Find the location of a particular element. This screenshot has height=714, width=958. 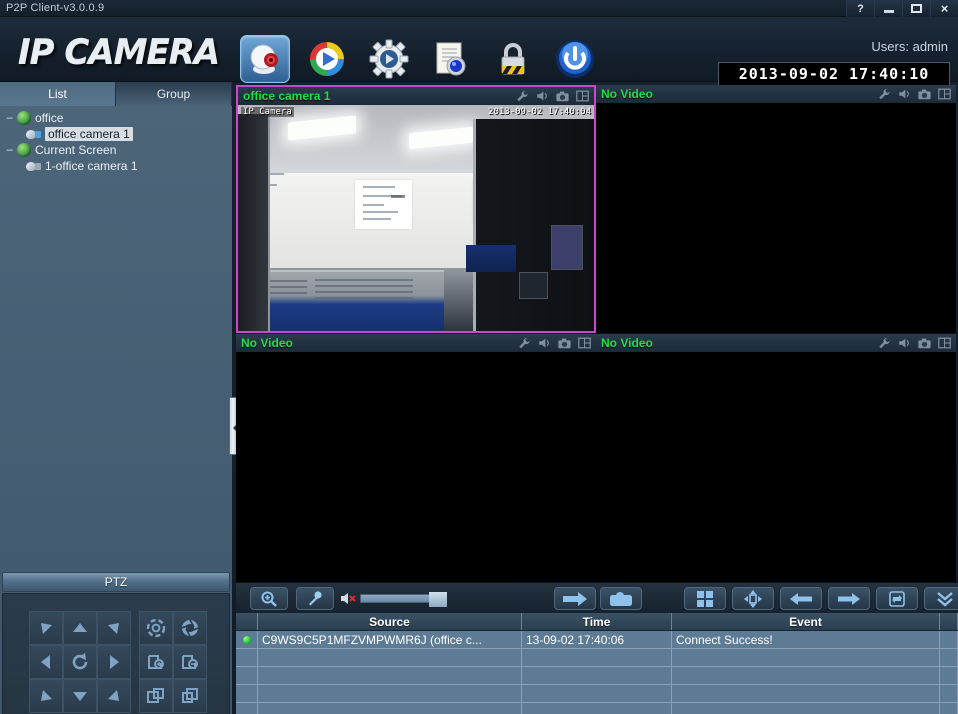

tree-item-office: – office is located at coordinates (118, 118).